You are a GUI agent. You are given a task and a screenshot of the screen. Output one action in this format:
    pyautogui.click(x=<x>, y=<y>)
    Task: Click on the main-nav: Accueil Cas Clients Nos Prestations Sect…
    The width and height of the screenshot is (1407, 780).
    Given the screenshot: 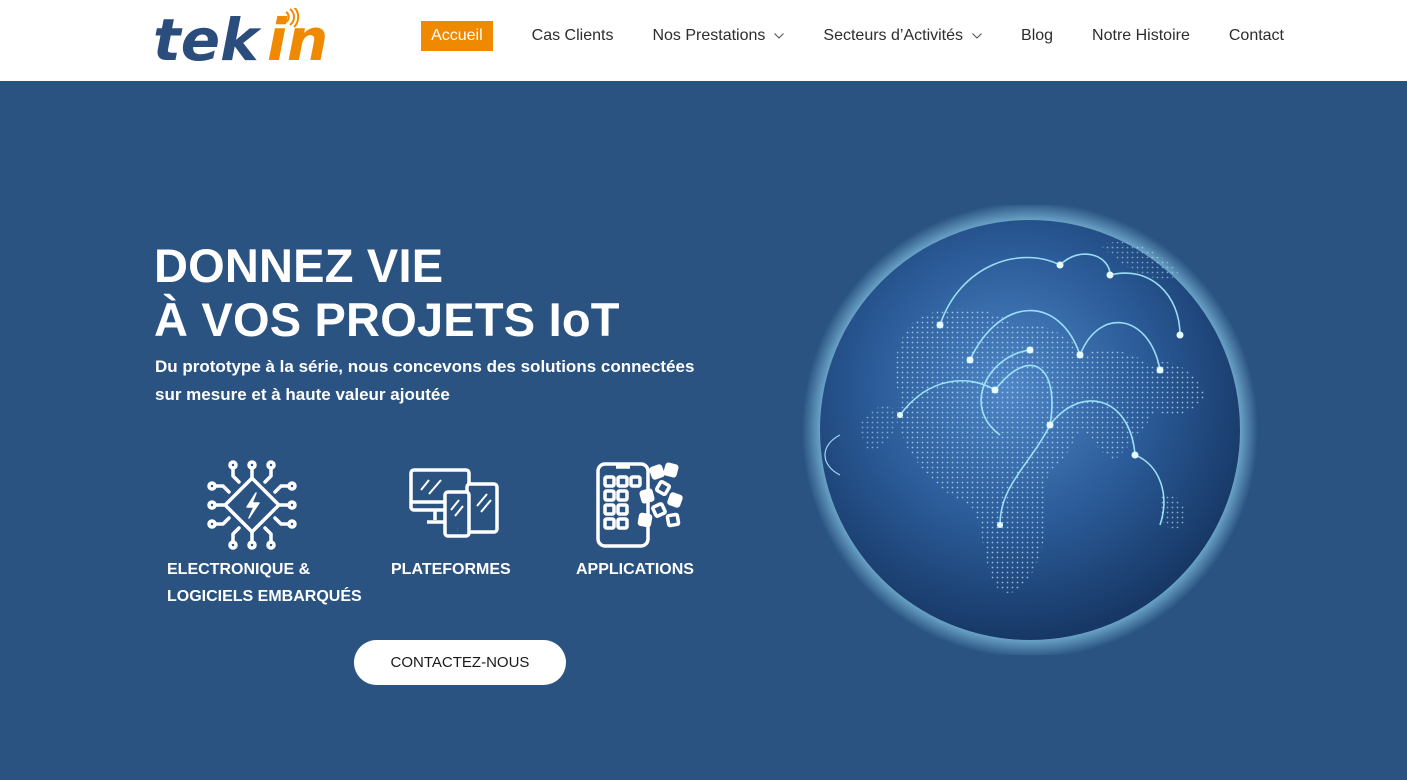 What is the action you would take?
    pyautogui.click(x=852, y=36)
    